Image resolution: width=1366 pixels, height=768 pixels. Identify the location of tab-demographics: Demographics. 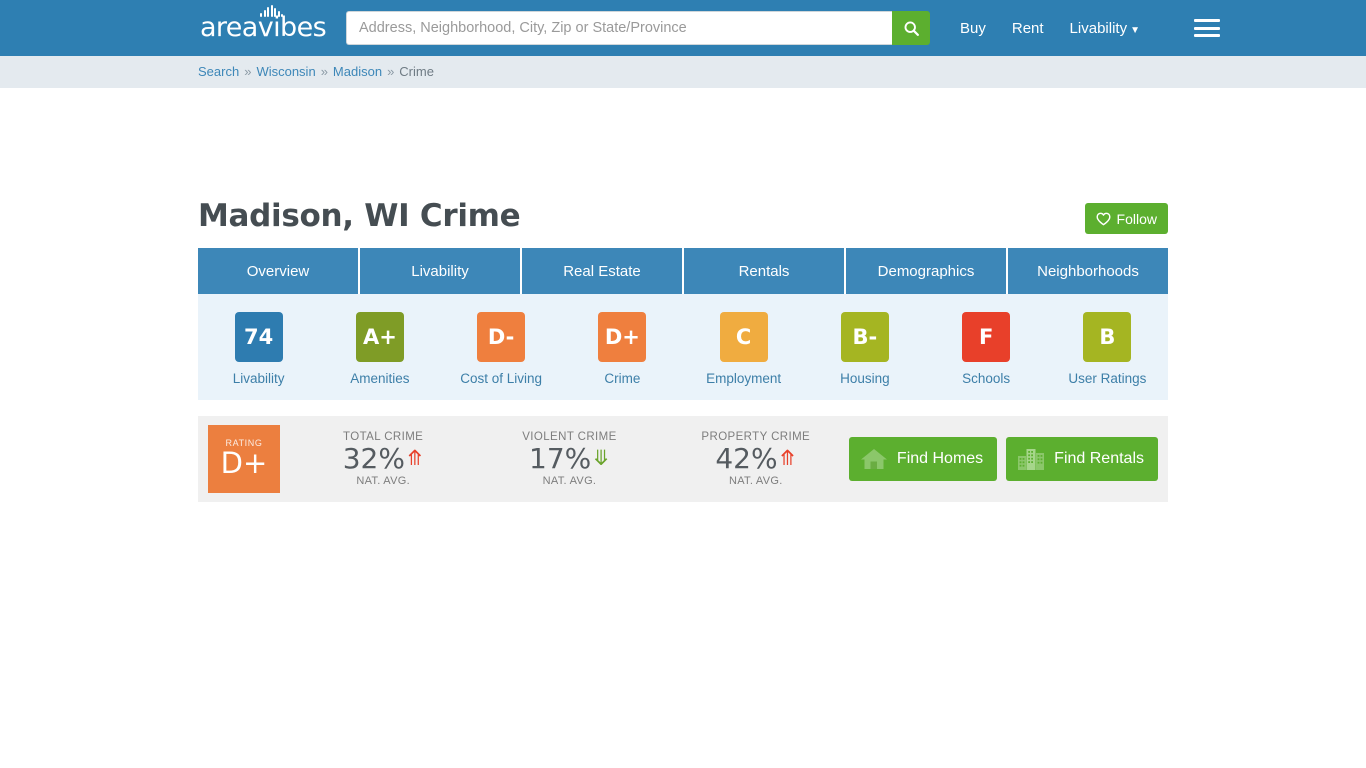
(926, 271).